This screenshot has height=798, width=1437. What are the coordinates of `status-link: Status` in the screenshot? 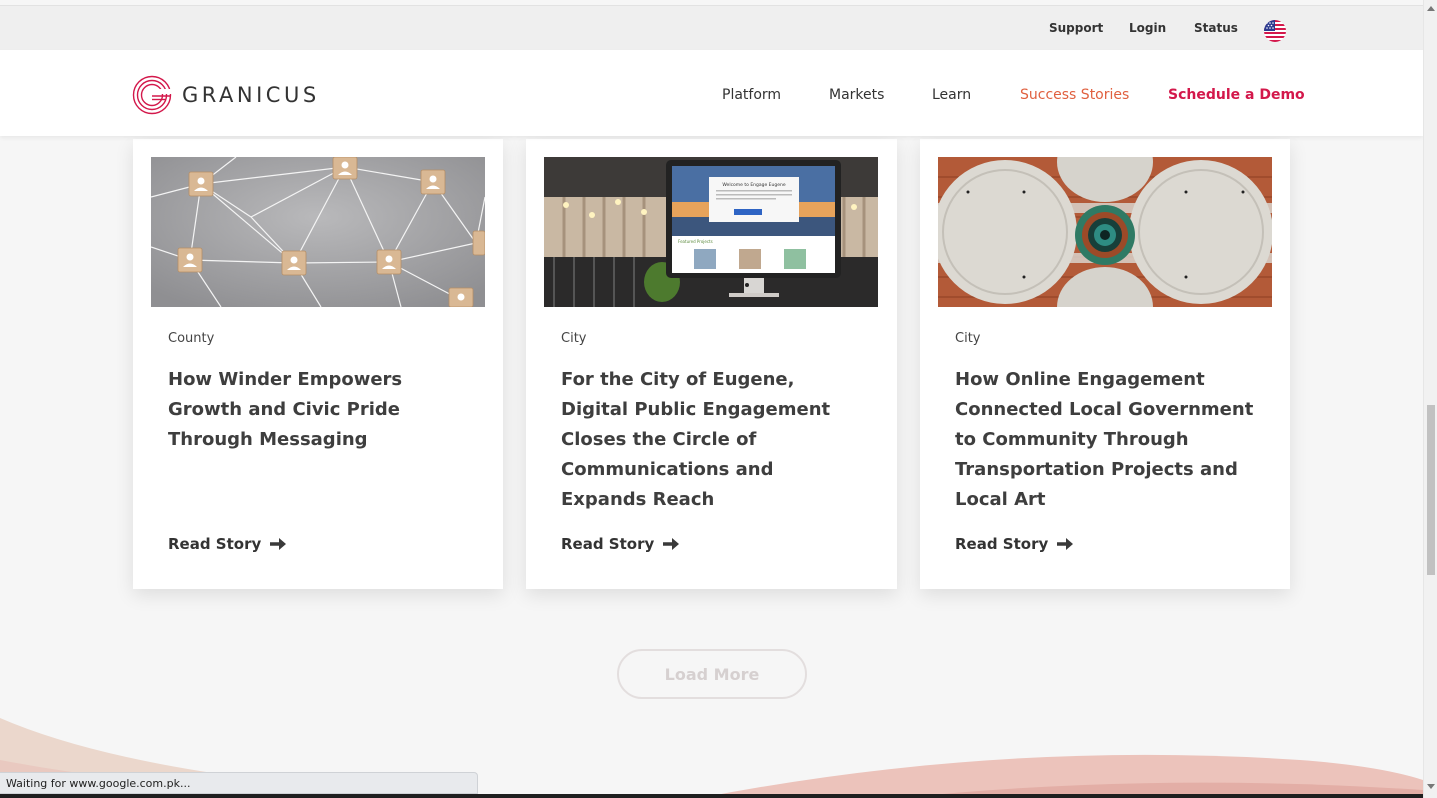 It's located at (1216, 28).